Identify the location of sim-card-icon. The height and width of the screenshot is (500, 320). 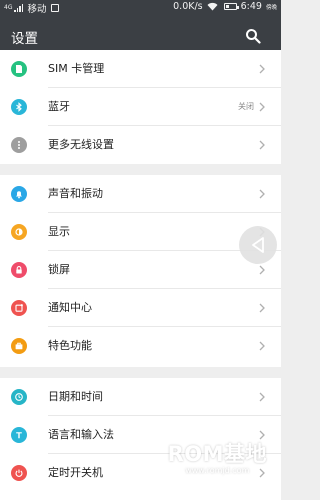
(19, 69).